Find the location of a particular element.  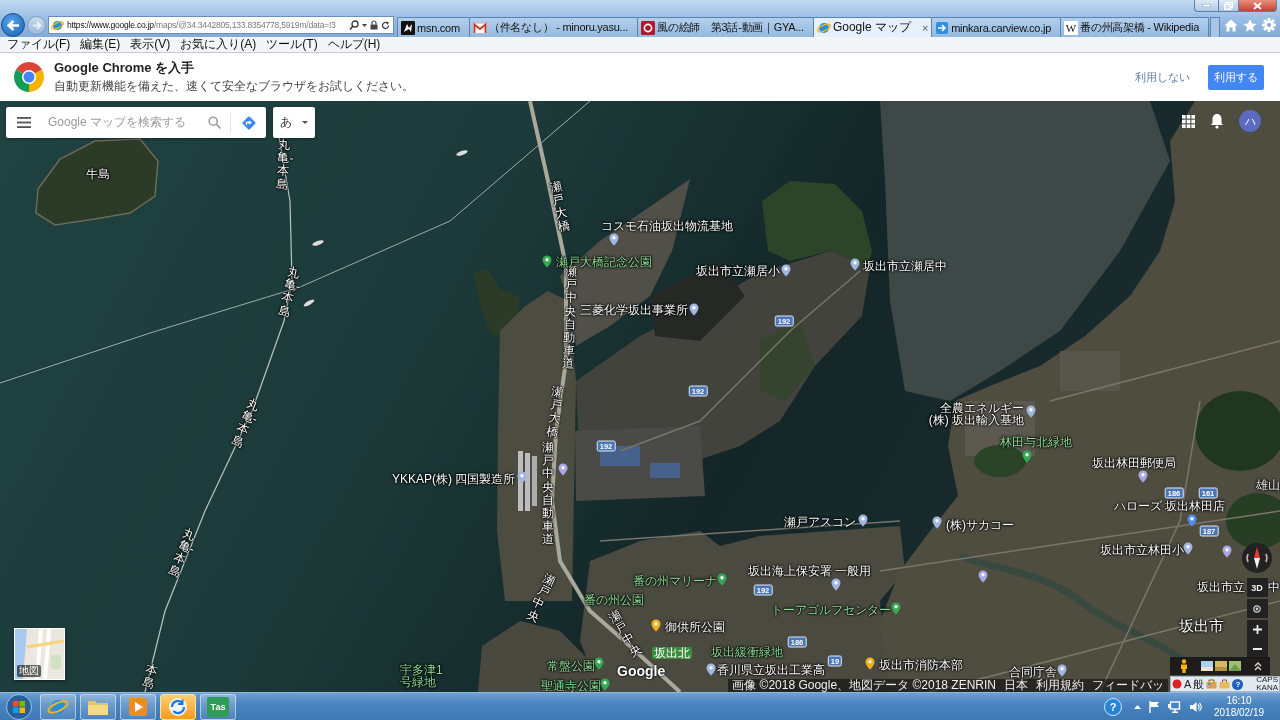

dot-icon is located at coordinates (1177, 684).